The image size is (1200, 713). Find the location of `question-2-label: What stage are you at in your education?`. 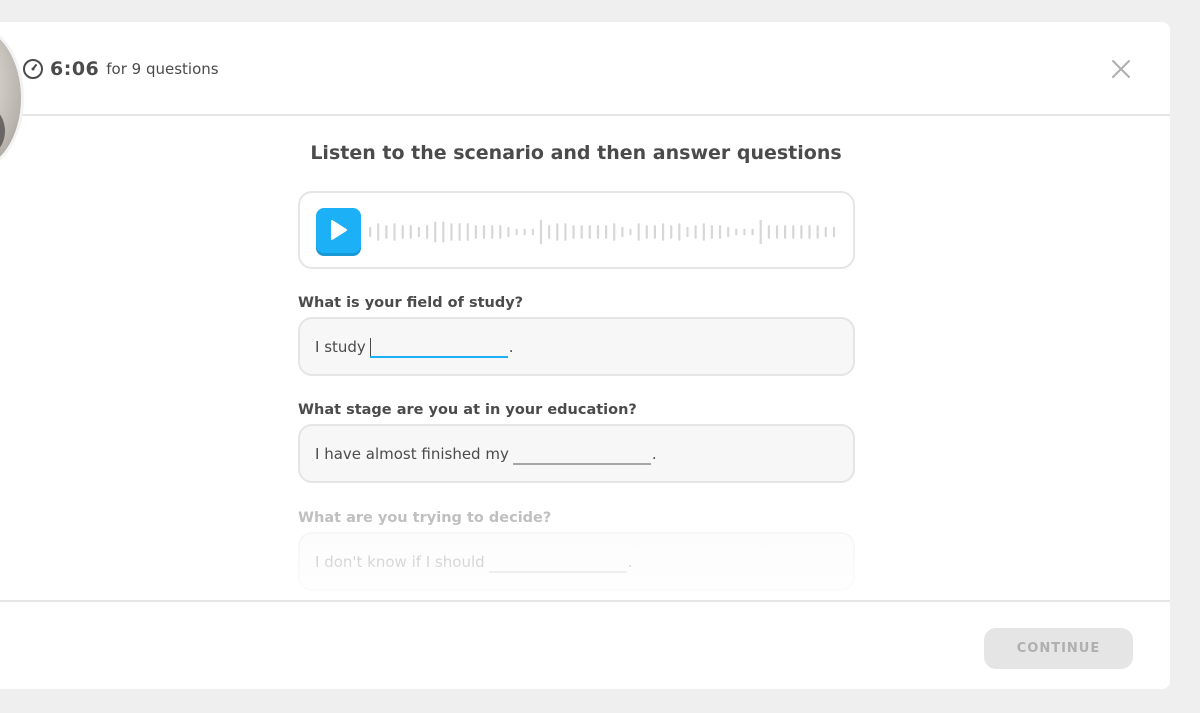

question-2-label: What stage are you at in your education? is located at coordinates (467, 410).